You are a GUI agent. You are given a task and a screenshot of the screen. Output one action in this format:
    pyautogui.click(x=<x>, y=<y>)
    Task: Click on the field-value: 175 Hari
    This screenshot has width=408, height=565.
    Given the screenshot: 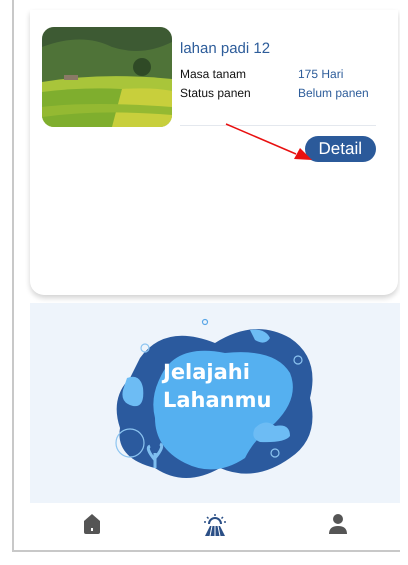 What is the action you would take?
    pyautogui.click(x=321, y=74)
    